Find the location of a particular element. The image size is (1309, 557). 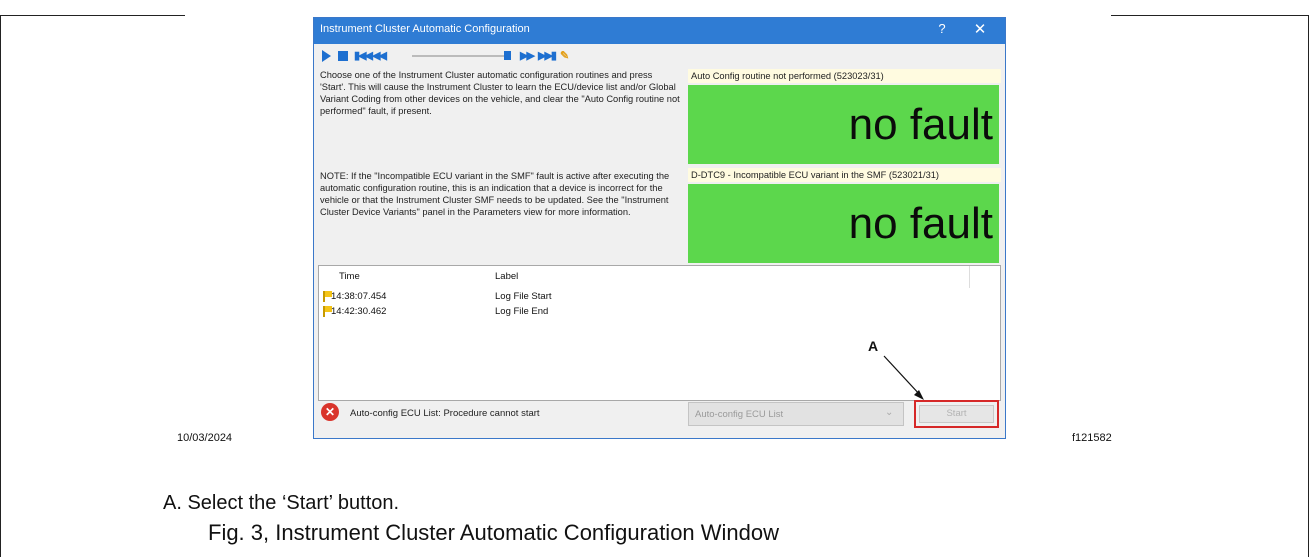

close-button: ✕ is located at coordinates (980, 29).